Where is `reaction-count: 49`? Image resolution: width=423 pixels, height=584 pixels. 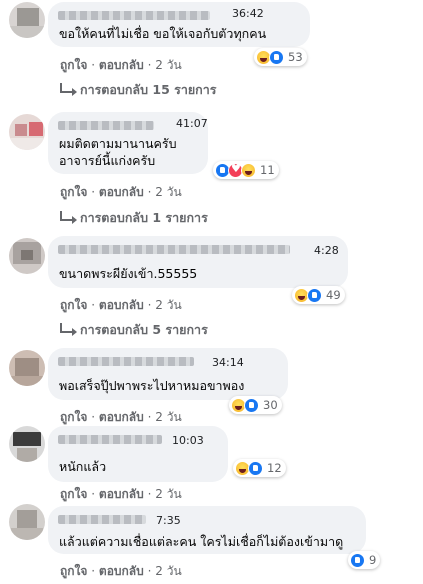 reaction-count: 49 is located at coordinates (333, 295).